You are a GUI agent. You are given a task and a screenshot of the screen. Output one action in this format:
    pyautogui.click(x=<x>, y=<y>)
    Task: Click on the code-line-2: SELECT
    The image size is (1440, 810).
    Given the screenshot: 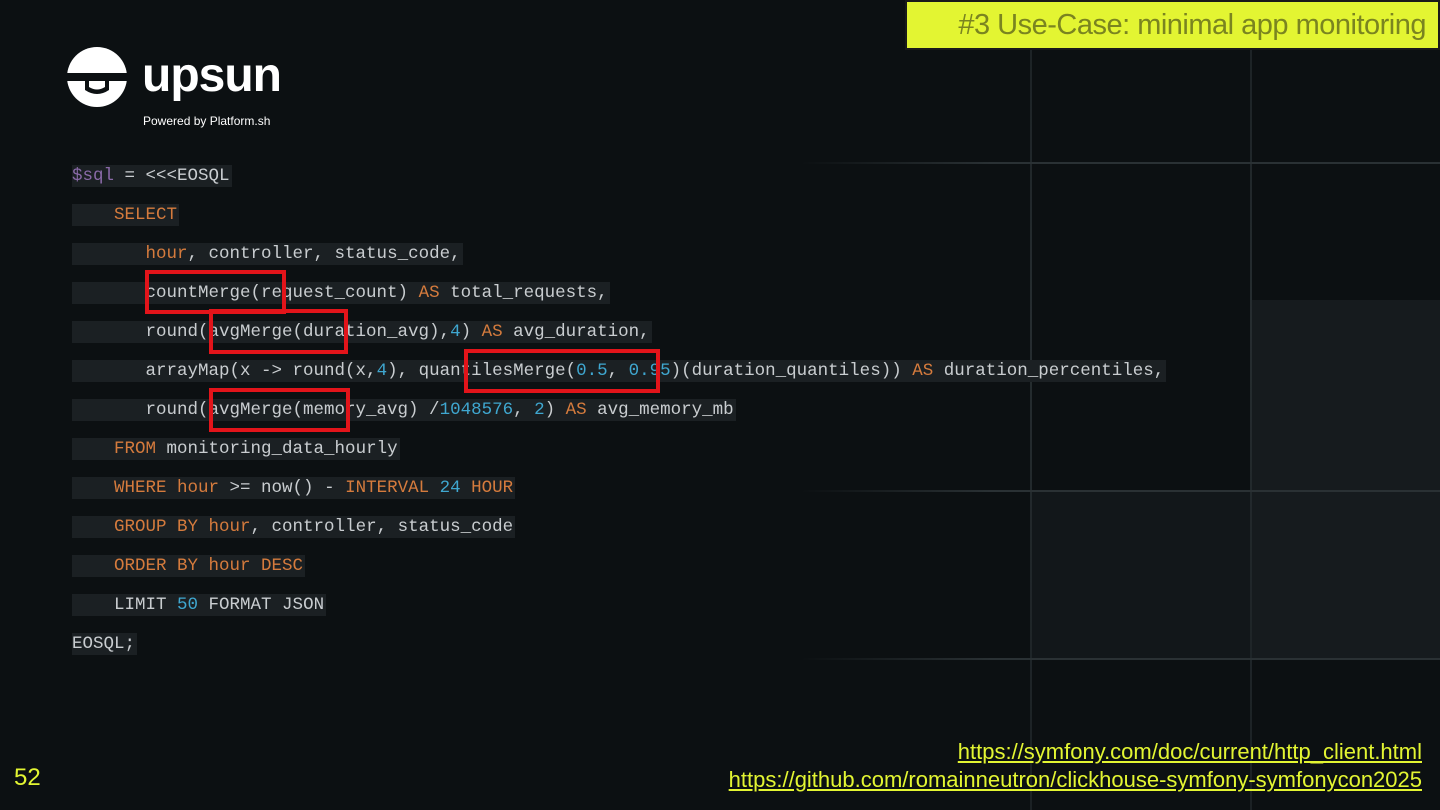 What is the action you would take?
    pyautogui.click(x=126, y=215)
    